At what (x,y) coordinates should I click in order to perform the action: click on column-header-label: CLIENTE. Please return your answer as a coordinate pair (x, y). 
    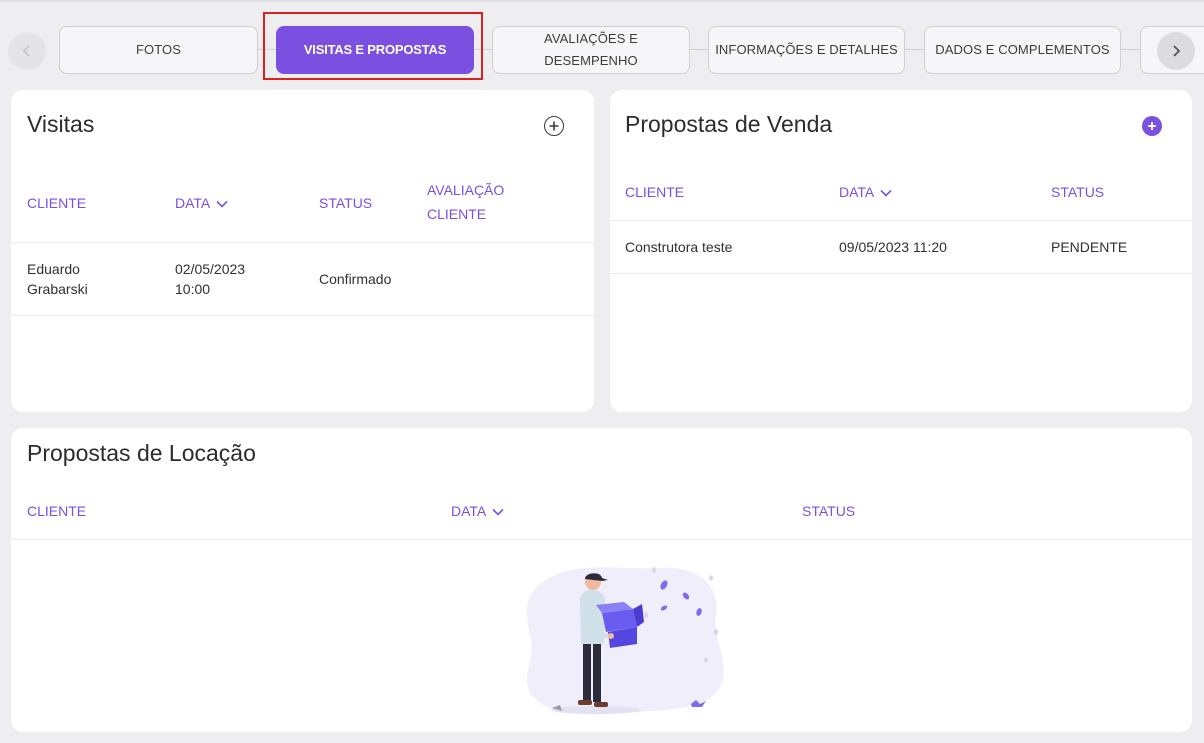
    Looking at the image, I should click on (457, 214).